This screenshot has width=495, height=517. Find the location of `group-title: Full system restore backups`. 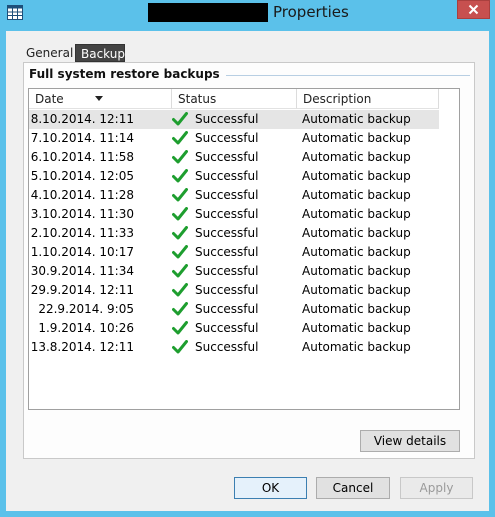

group-title: Full system restore backups is located at coordinates (127, 74).